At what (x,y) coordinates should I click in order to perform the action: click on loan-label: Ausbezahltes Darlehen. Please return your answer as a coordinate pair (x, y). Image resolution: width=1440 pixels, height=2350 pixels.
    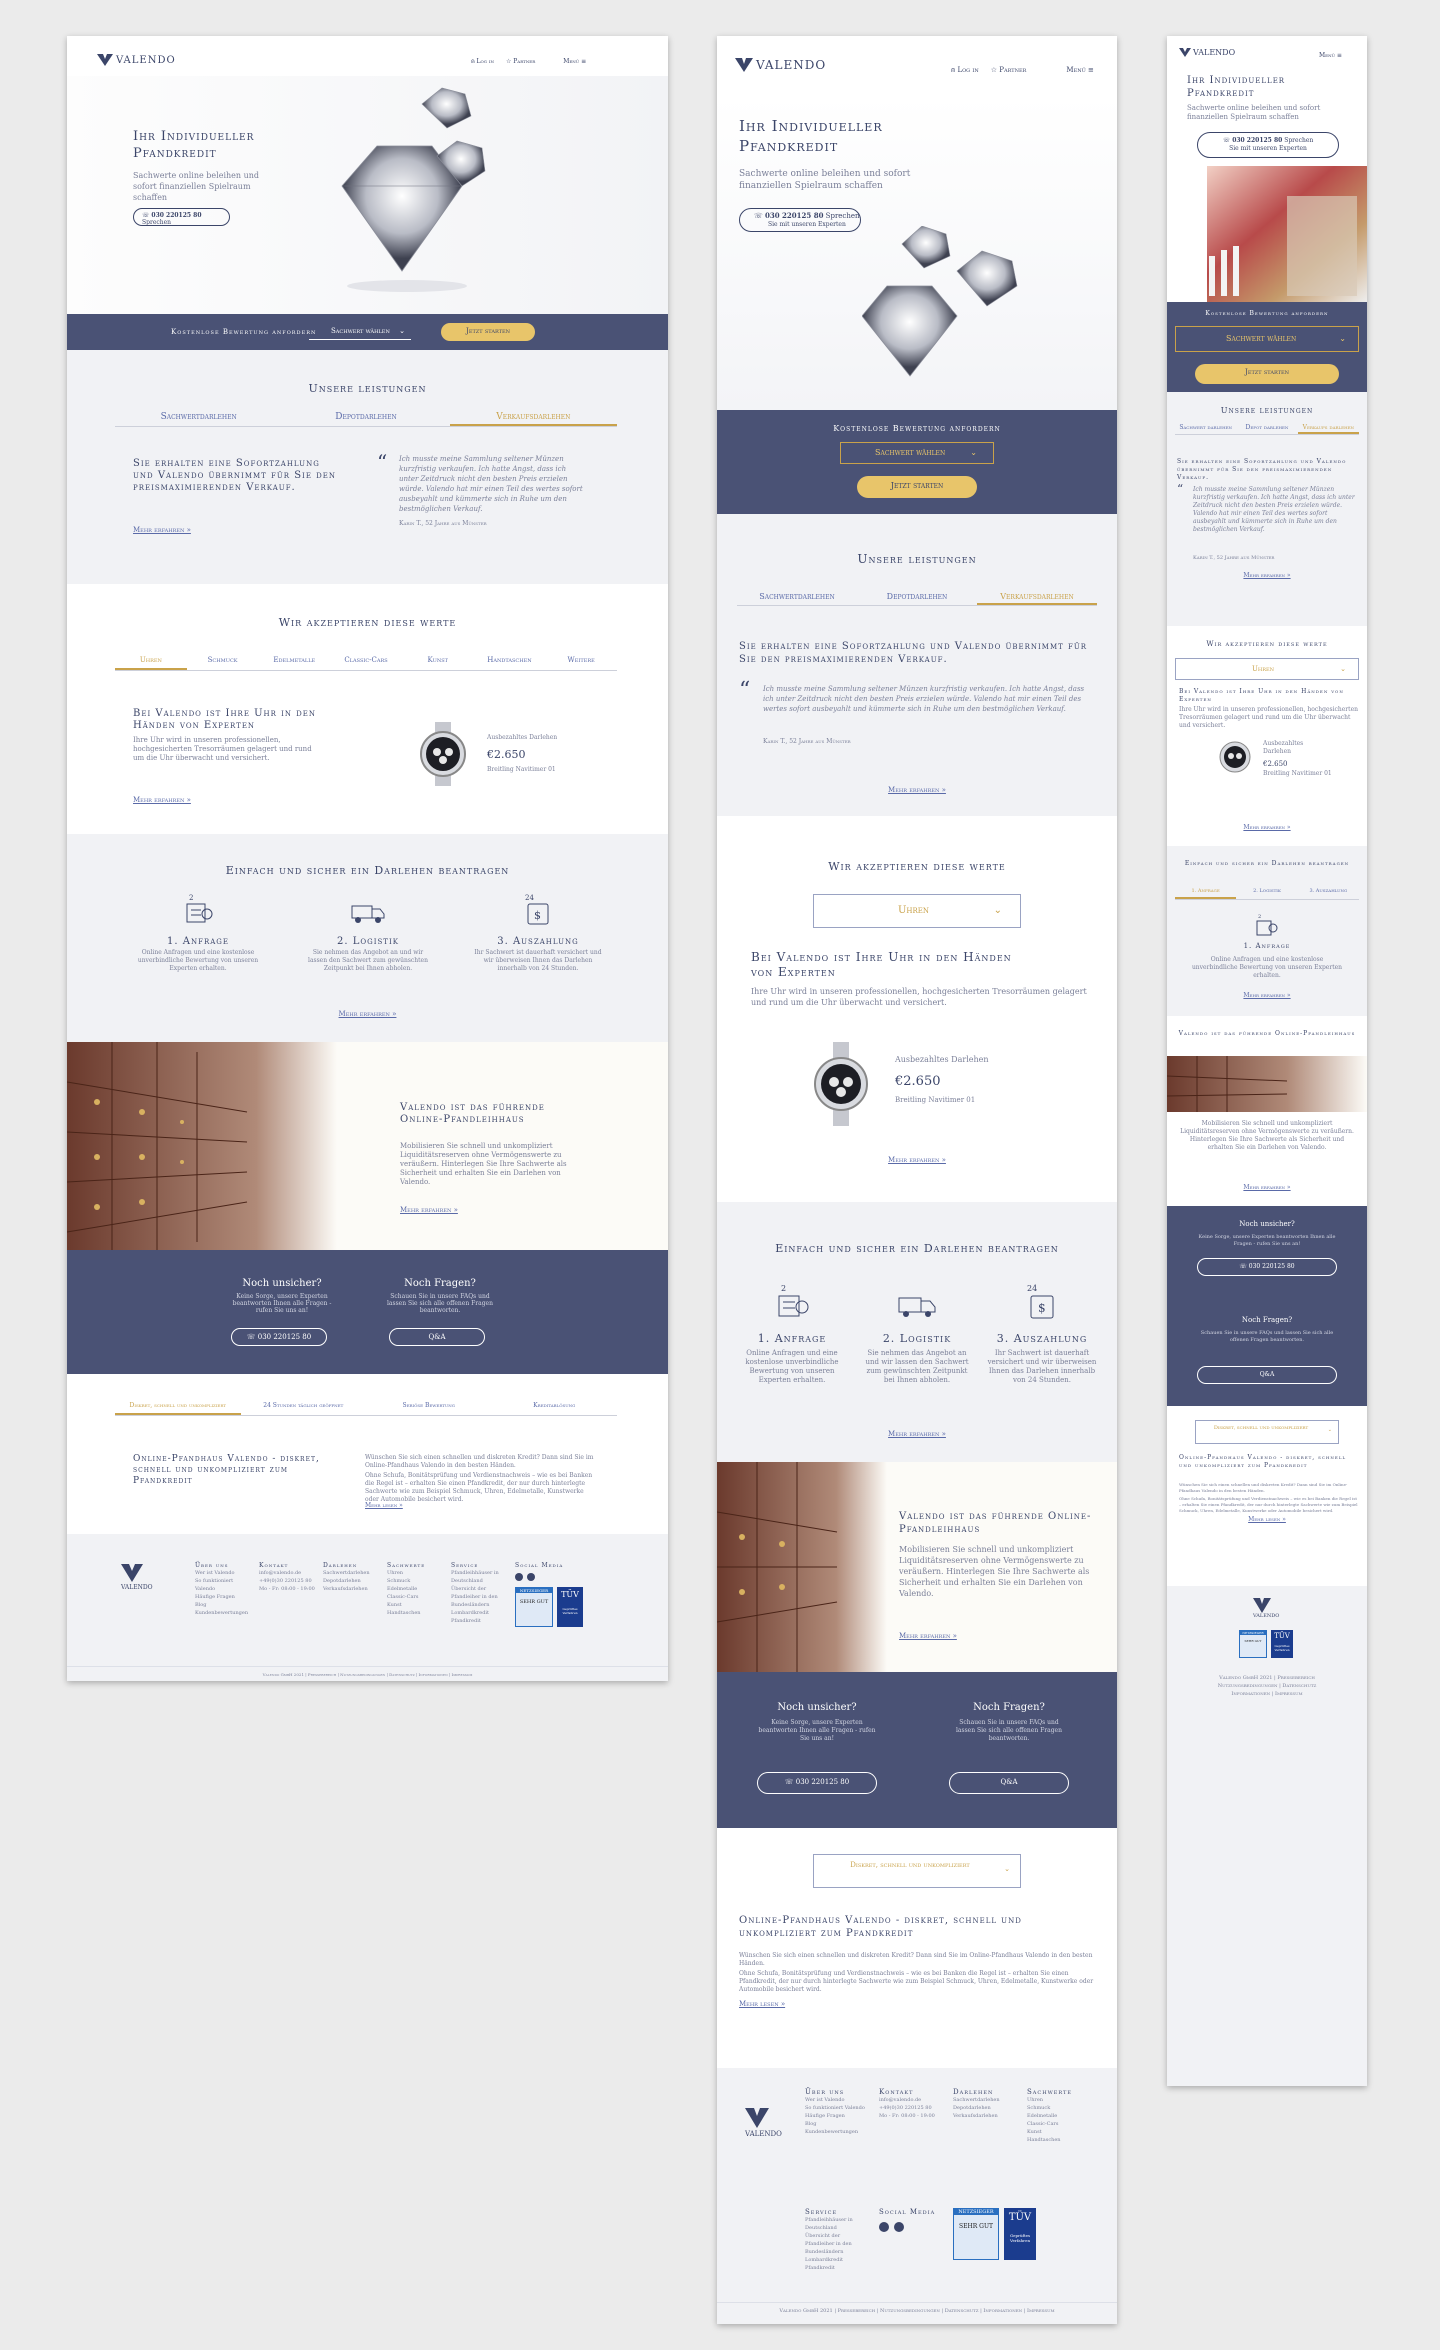
    Looking at the image, I should click on (1283, 747).